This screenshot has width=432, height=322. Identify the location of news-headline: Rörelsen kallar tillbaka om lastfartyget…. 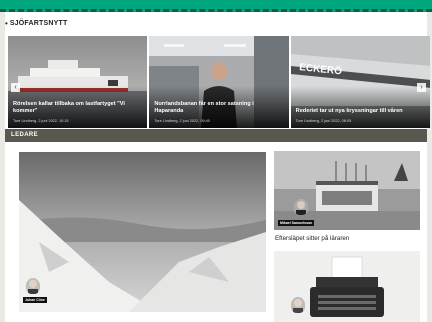
(77, 108).